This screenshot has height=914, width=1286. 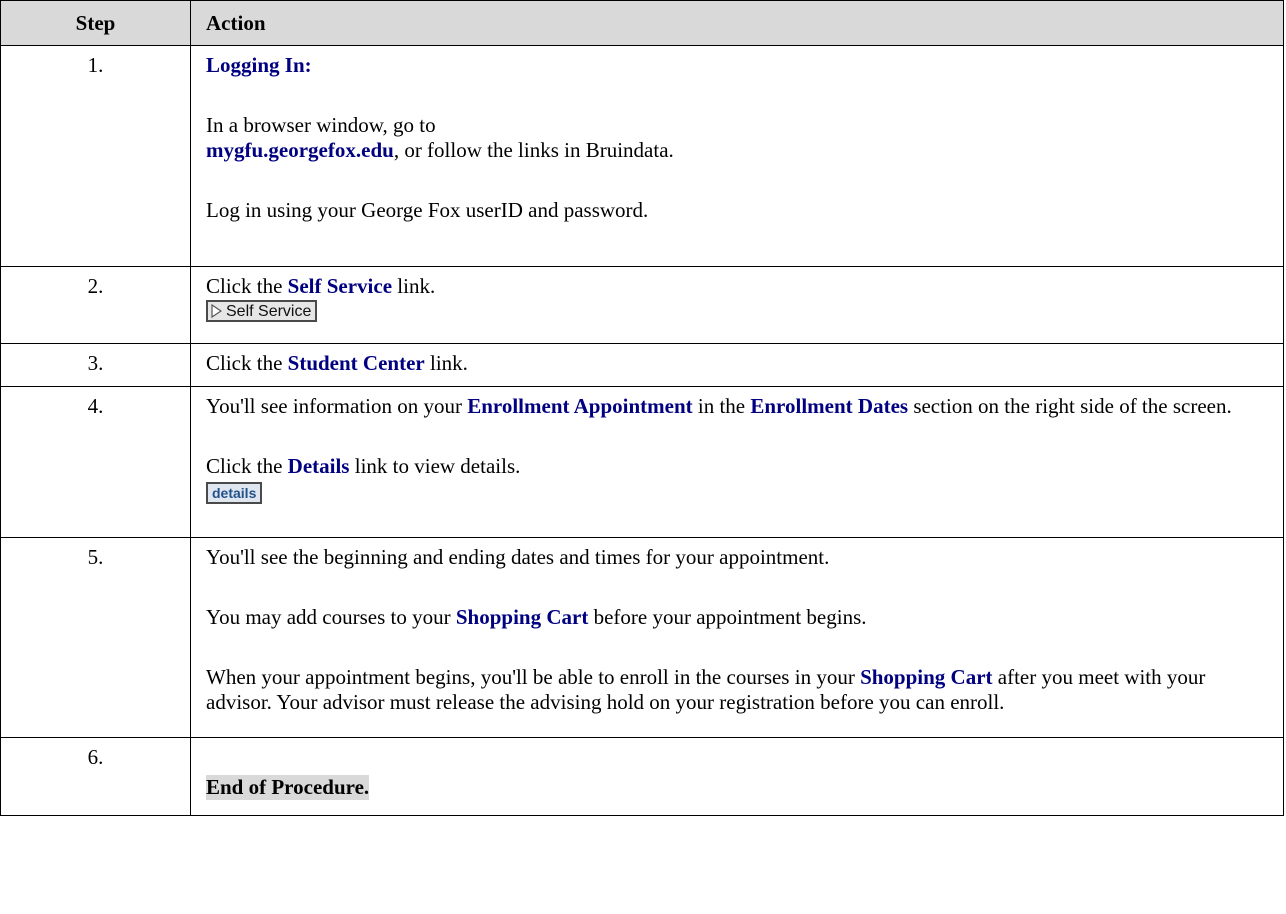 I want to click on step-number: 1., so click(x=95, y=156).